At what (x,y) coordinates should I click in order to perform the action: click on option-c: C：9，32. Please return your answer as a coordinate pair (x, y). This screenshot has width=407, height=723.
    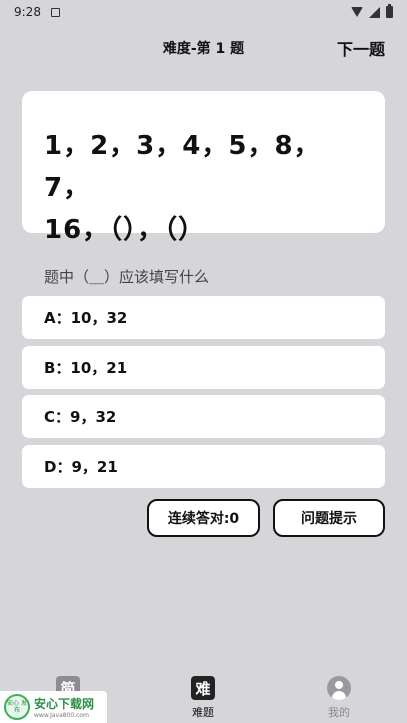
    Looking at the image, I should click on (203, 416).